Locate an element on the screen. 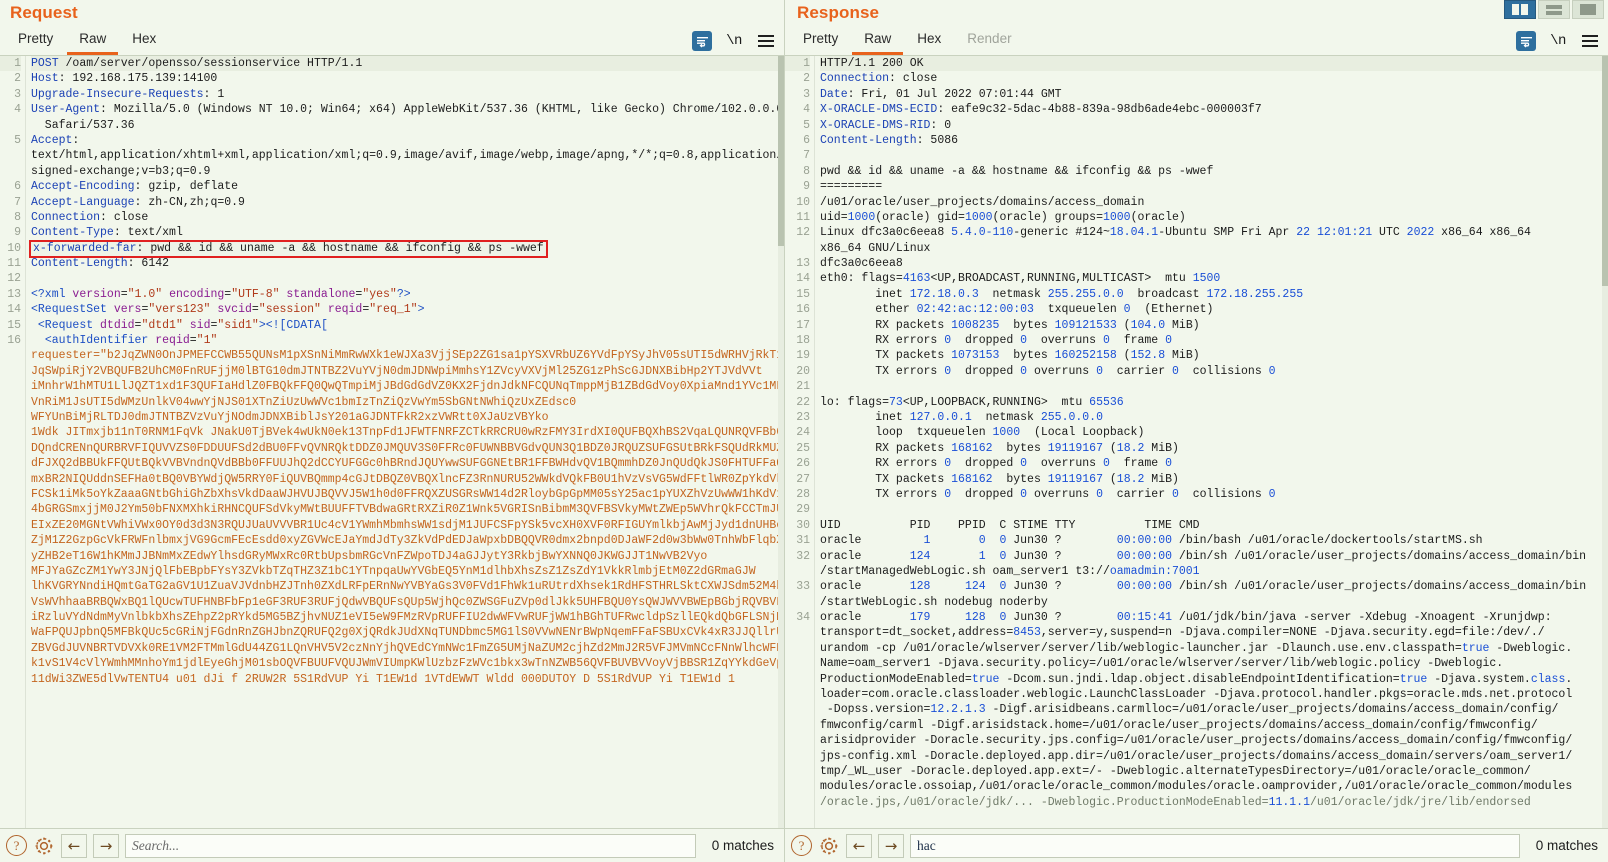 Image resolution: width=1608 pixels, height=862 pixels. request-word-wrap-button is located at coordinates (702, 41).